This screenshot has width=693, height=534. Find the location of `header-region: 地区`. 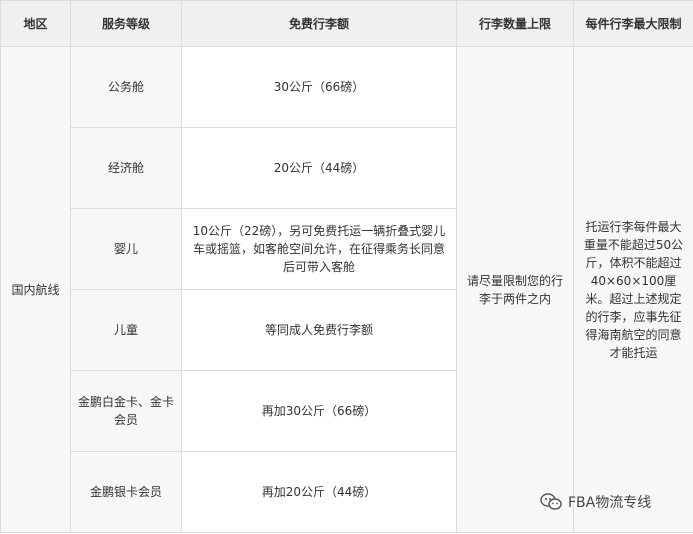

header-region: 地区 is located at coordinates (35, 23).